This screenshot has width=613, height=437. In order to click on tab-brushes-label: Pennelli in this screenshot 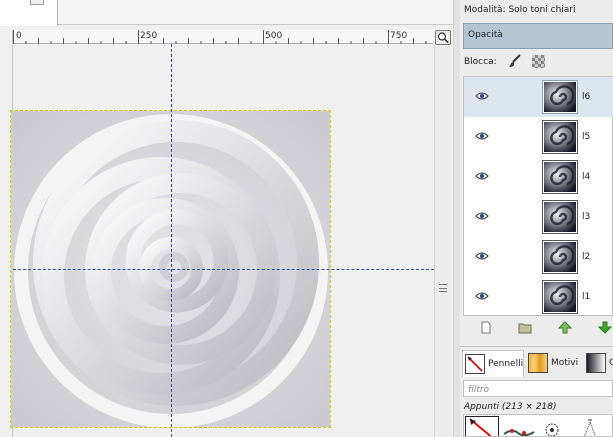, I will do `click(506, 364)`.